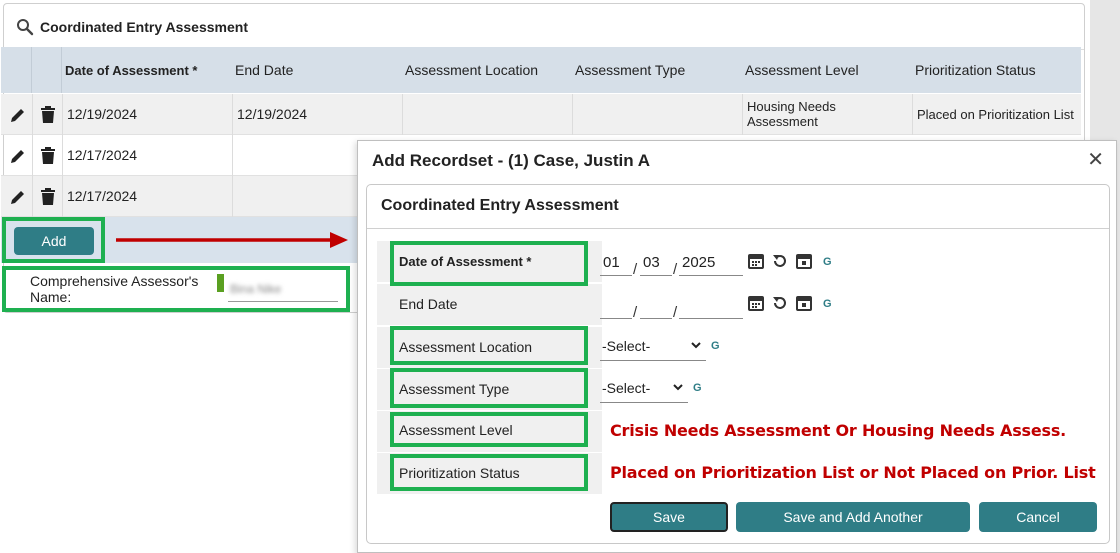 The width and height of the screenshot is (1120, 553). I want to click on section-title: Coordinated Entry Assessment, so click(500, 205).